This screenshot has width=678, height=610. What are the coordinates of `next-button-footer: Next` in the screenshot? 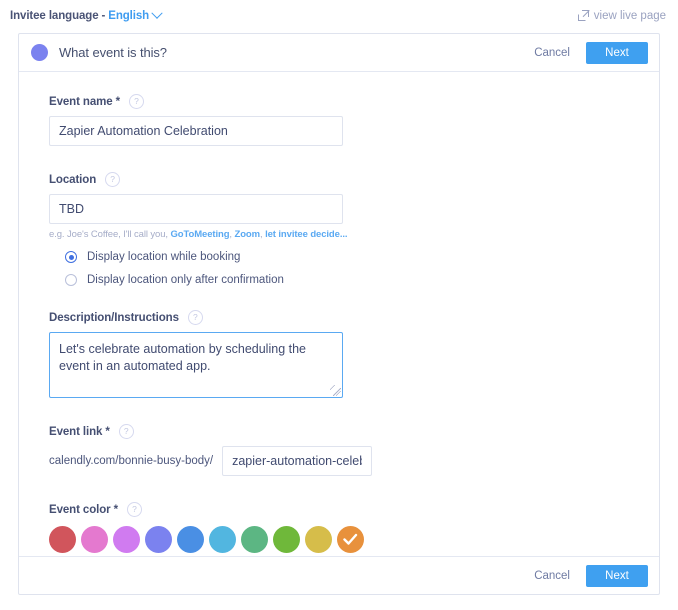 It's located at (617, 575).